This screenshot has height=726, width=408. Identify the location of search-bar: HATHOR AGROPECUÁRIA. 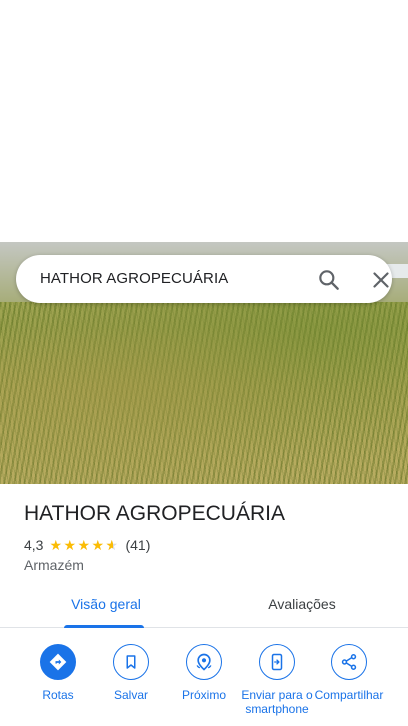
(204, 279).